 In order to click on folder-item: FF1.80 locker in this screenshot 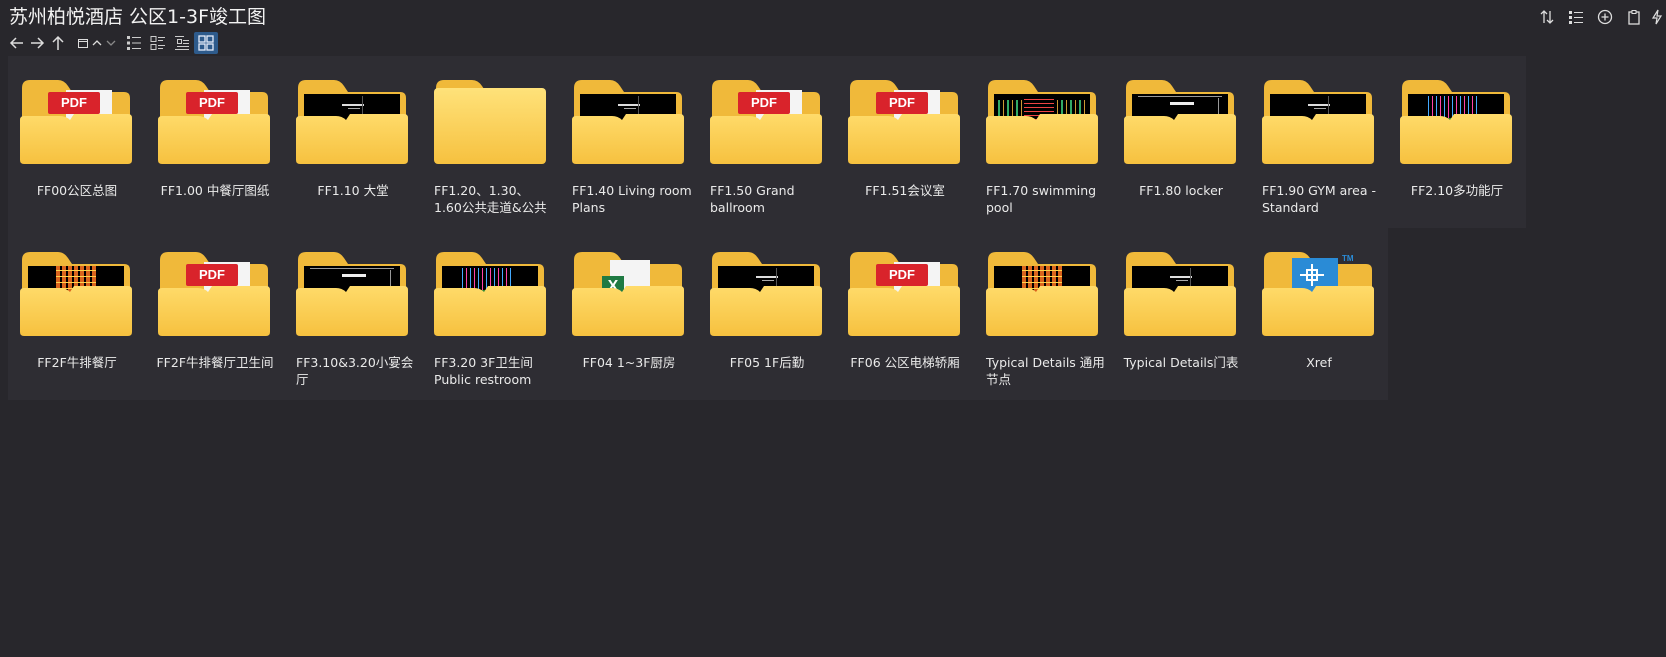, I will do `click(1181, 142)`.